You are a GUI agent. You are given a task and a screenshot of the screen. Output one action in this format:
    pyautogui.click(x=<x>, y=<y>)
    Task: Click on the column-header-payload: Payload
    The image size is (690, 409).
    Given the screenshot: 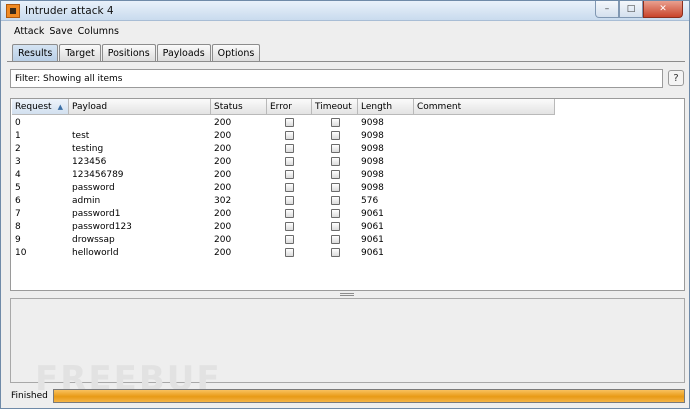 What is the action you would take?
    pyautogui.click(x=140, y=107)
    